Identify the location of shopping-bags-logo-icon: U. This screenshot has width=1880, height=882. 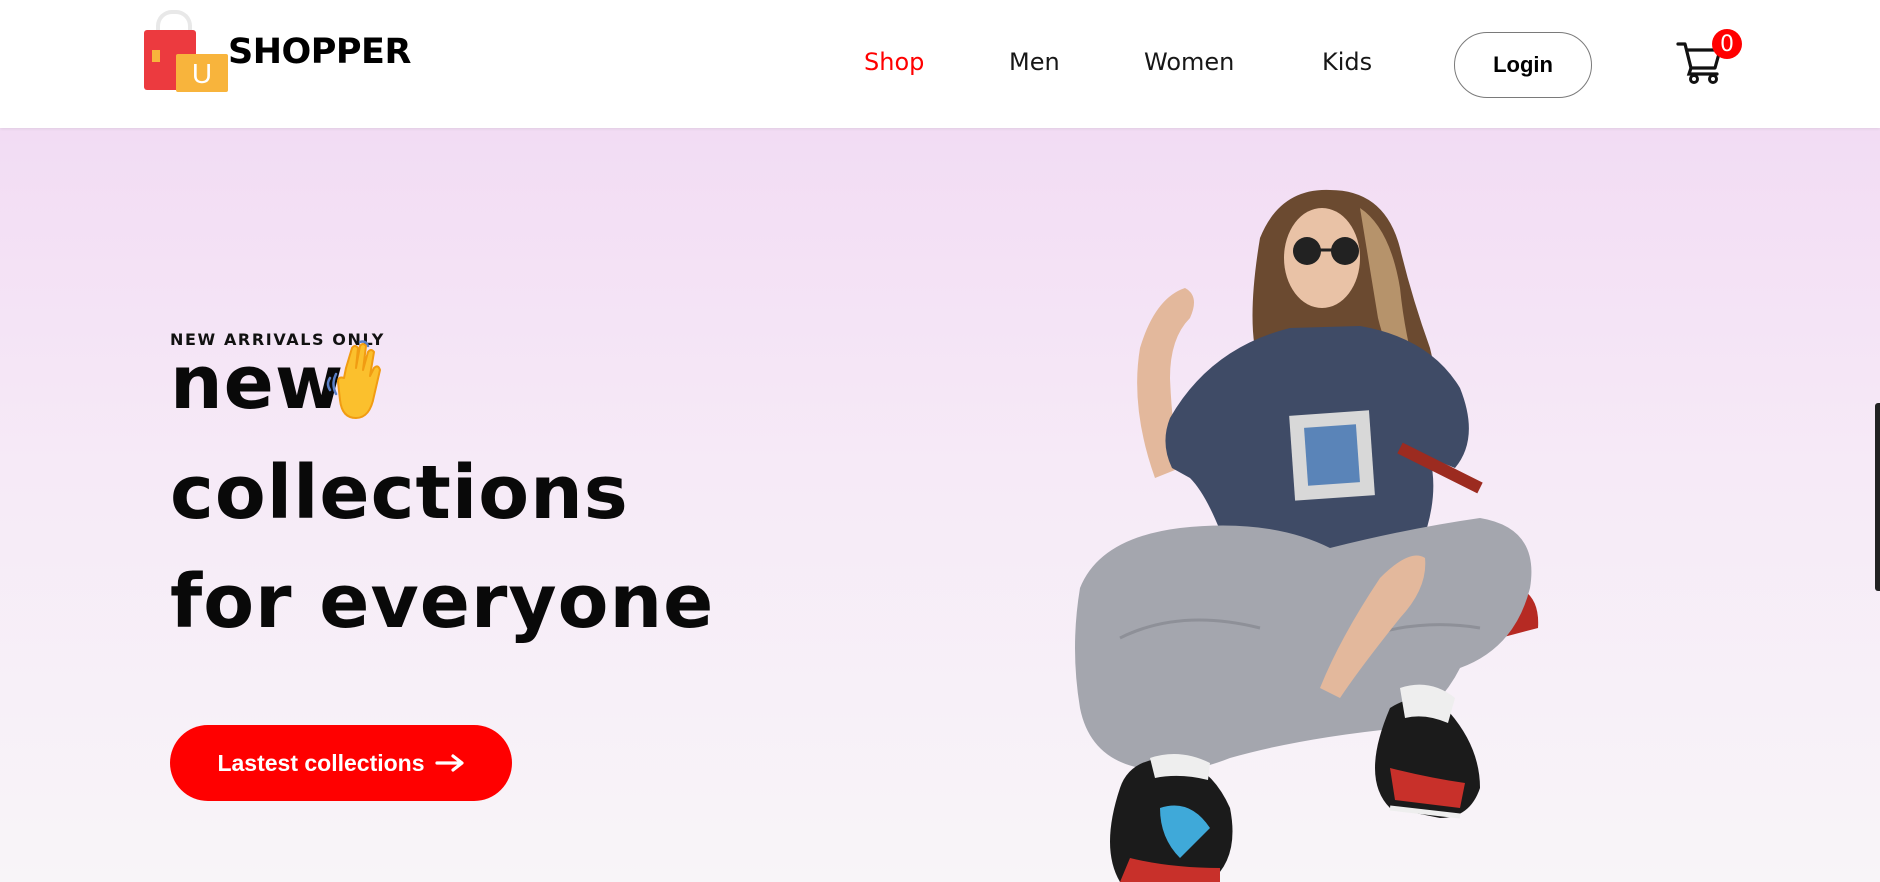
(187, 52).